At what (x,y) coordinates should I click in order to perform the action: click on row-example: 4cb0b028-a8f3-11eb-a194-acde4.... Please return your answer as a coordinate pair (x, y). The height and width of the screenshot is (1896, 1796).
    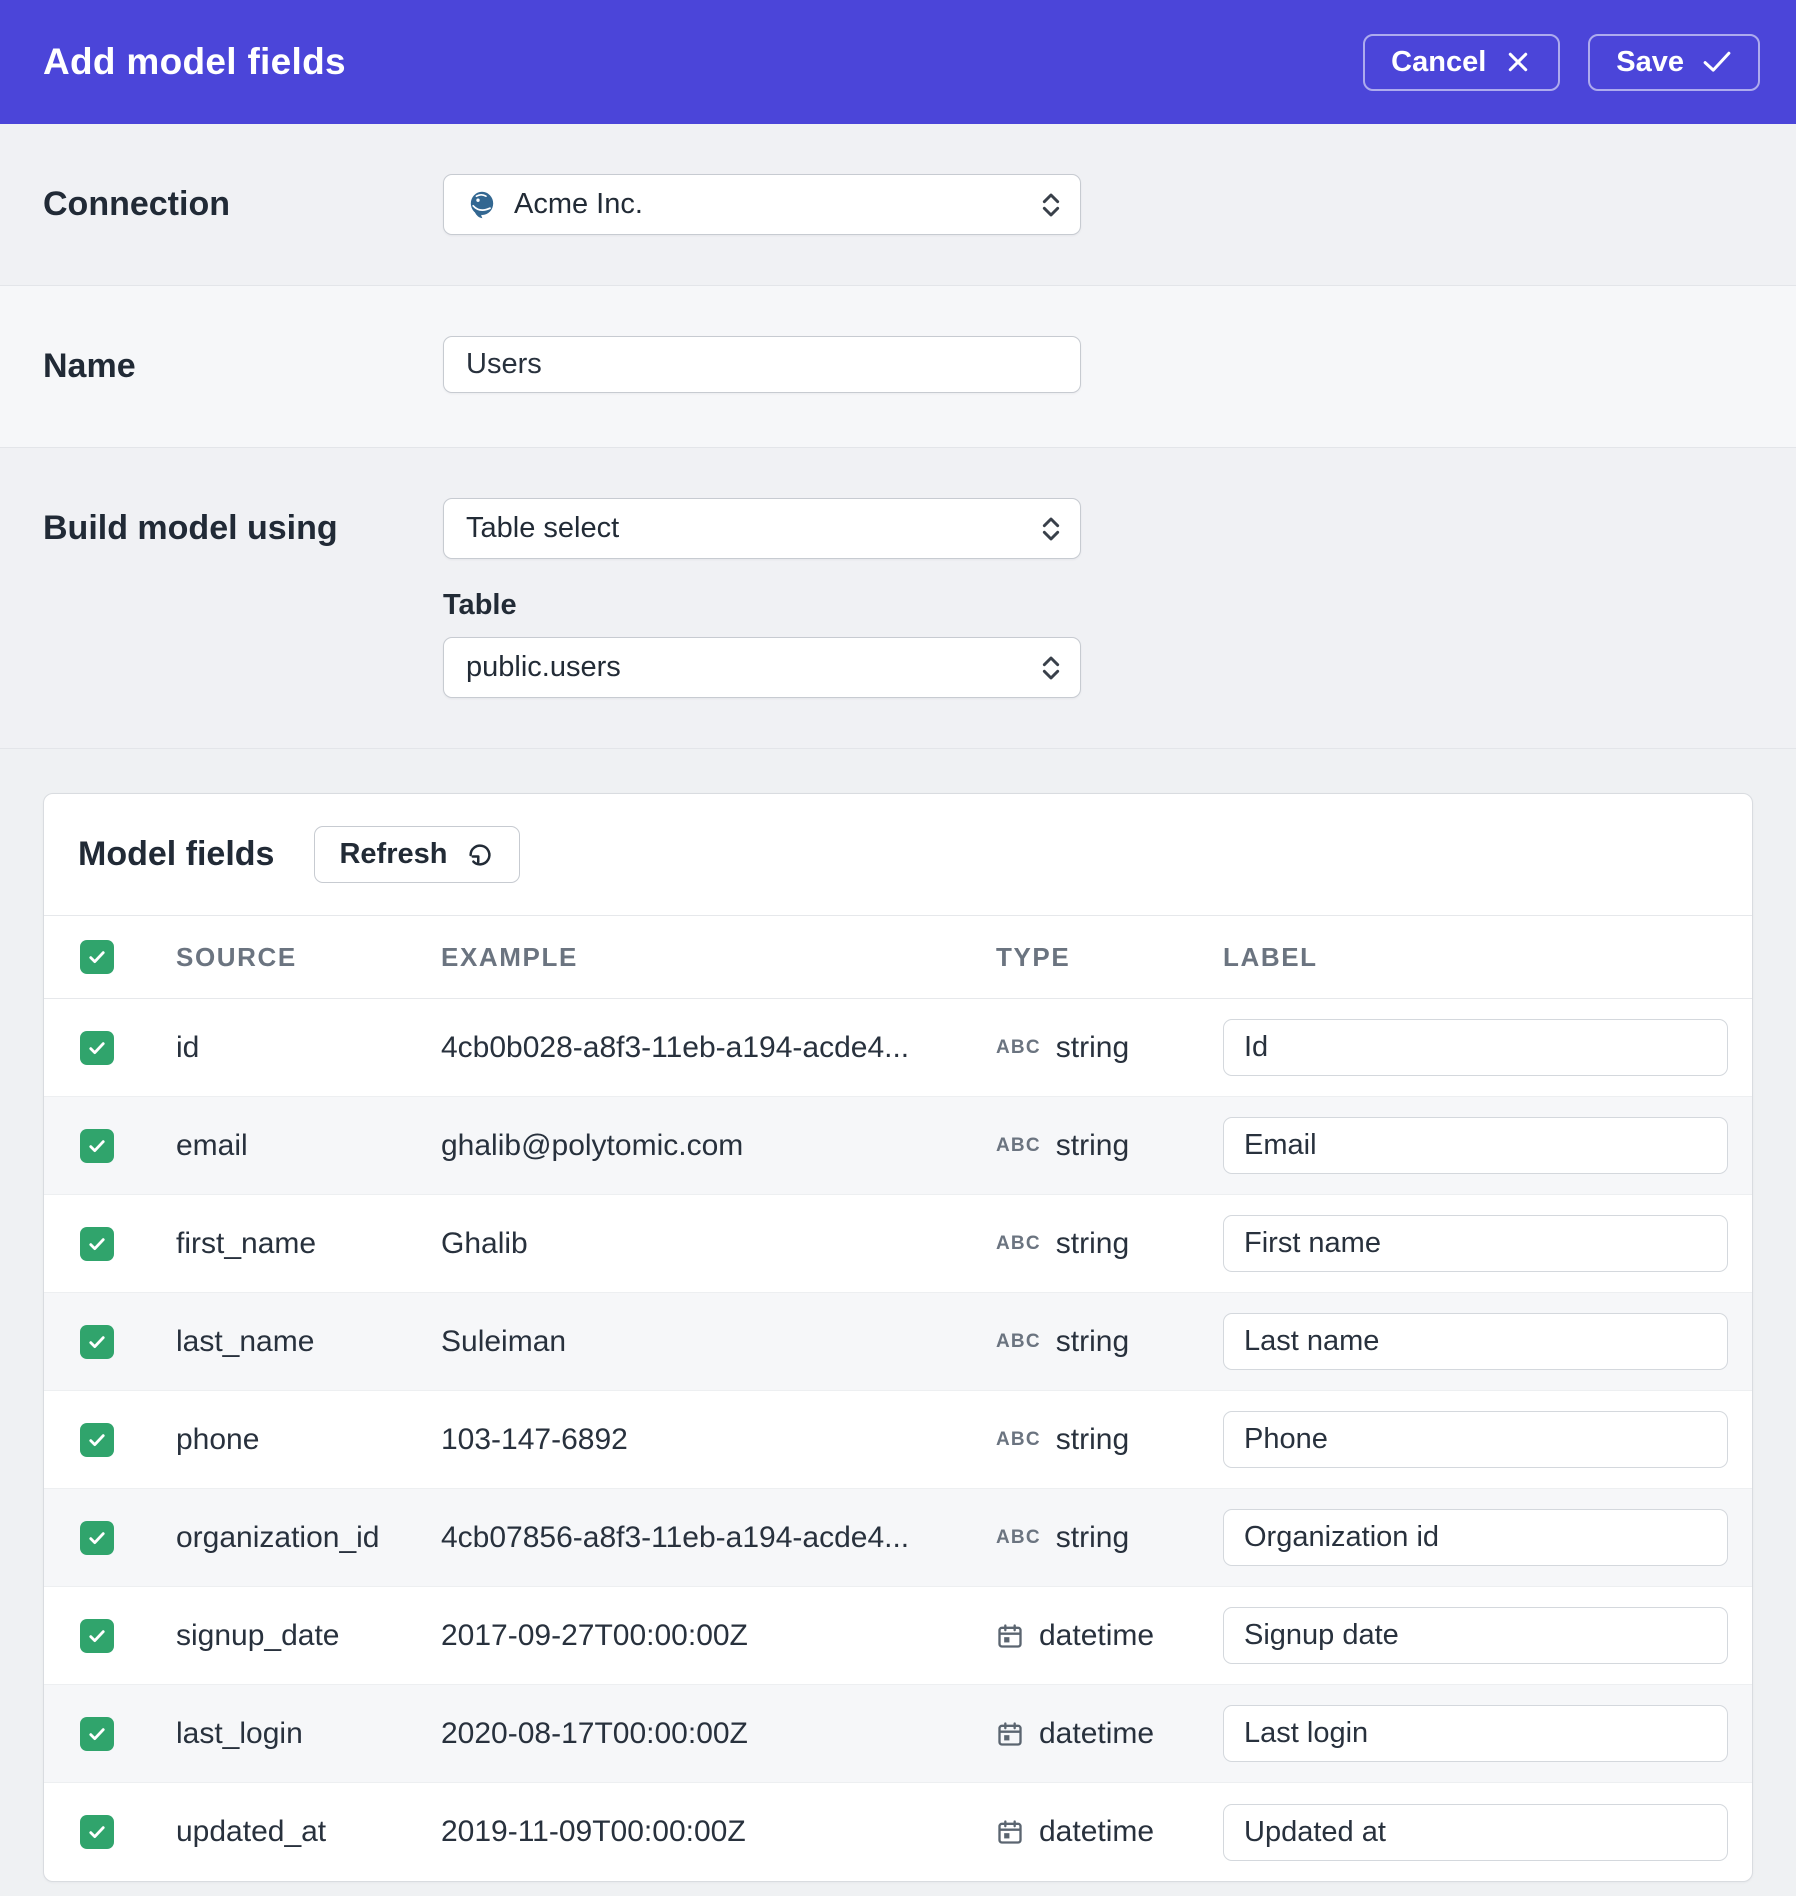
    Looking at the image, I should click on (675, 1047).